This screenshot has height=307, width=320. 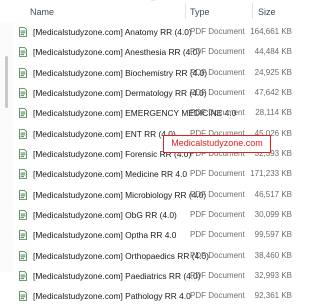 I want to click on file-name: [Medicalstudyzone.com] Optha RR 4.0, so click(x=105, y=235).